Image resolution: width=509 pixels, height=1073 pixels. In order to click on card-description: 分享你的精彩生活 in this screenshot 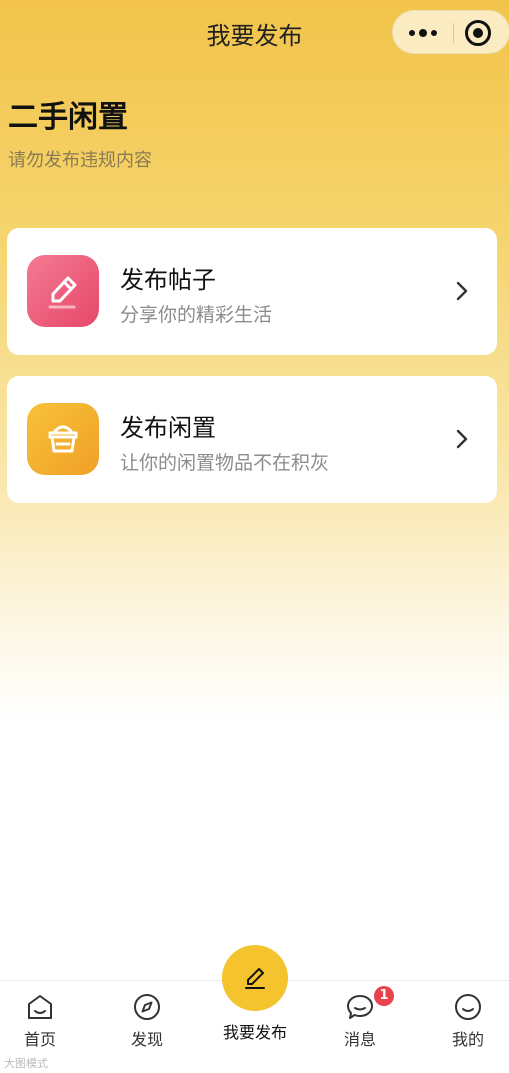, I will do `click(196, 315)`.